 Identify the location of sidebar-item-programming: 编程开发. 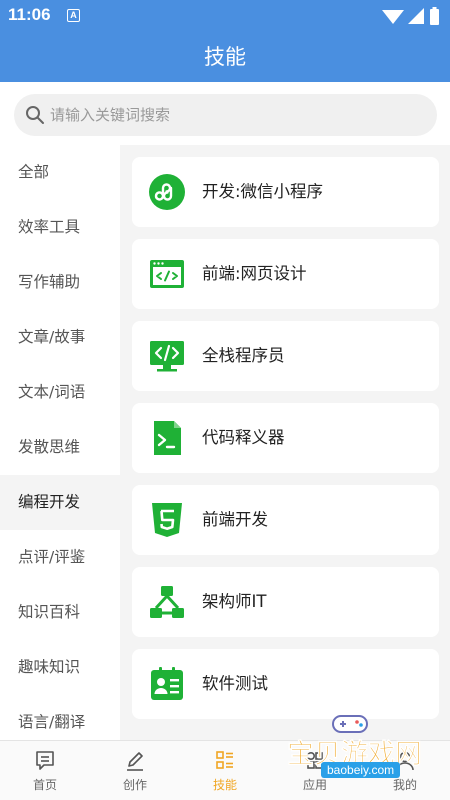
(60, 502).